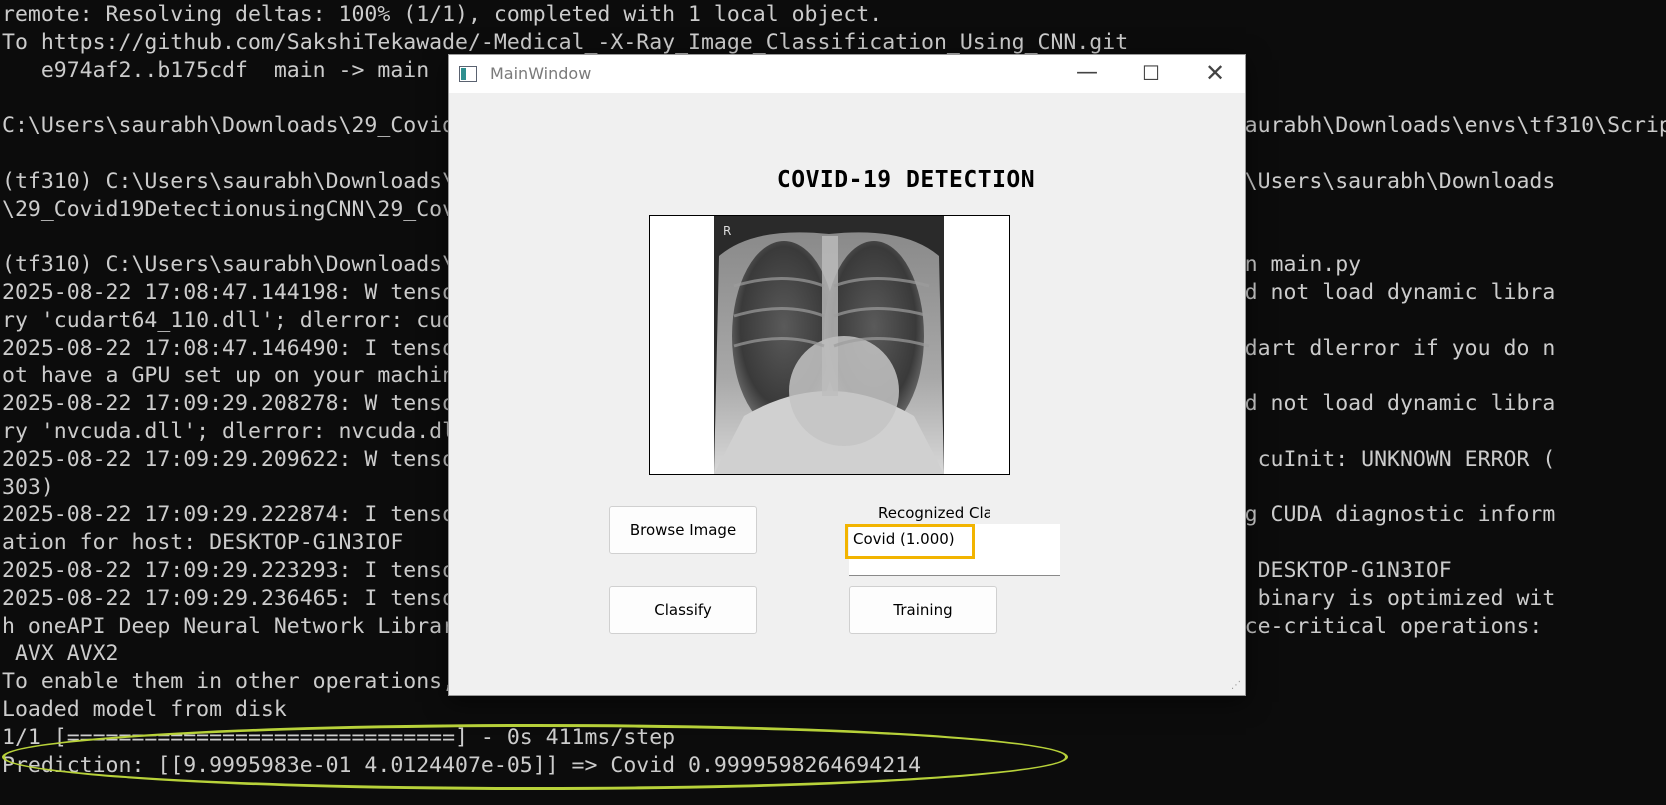  What do you see at coordinates (541, 73) in the screenshot?
I see `window-title: MainWindow` at bounding box center [541, 73].